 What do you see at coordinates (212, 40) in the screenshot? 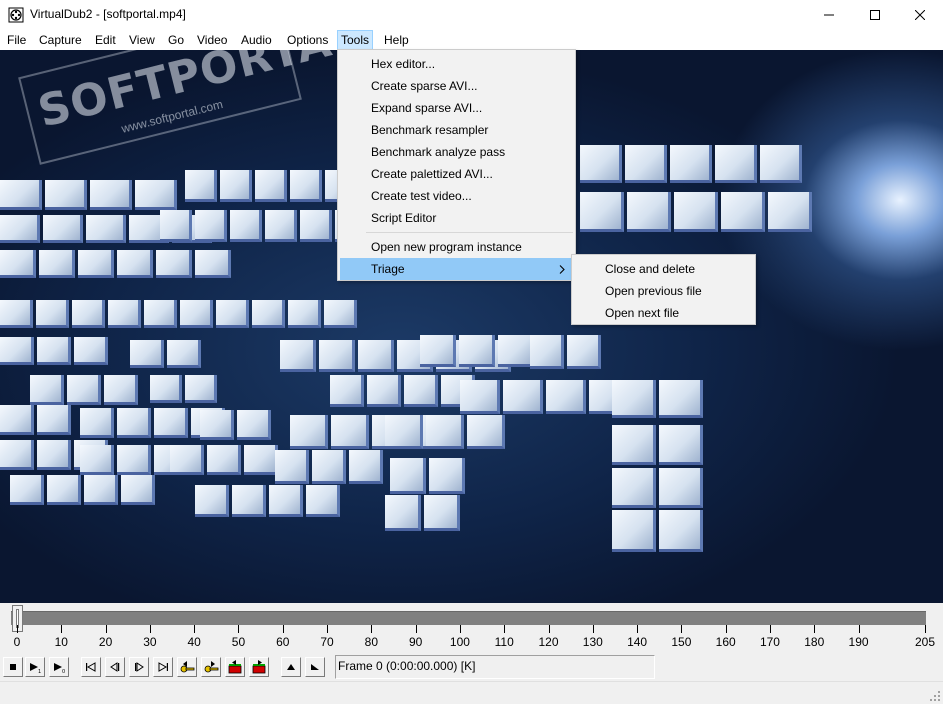
I see `menu-video: Video` at bounding box center [212, 40].